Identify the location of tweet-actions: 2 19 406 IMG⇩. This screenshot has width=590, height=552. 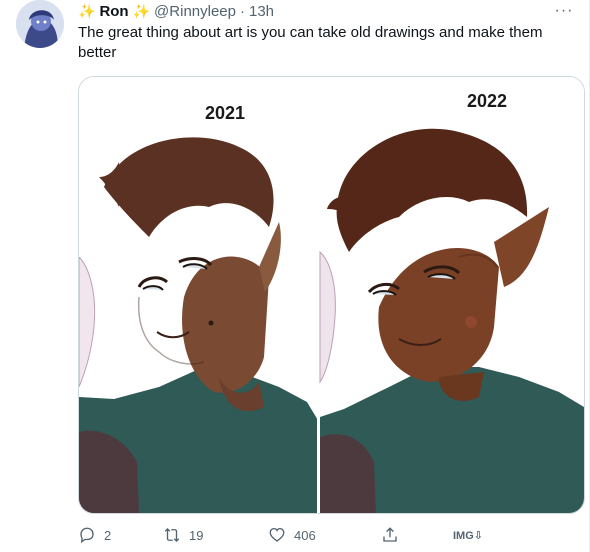
(293, 535).